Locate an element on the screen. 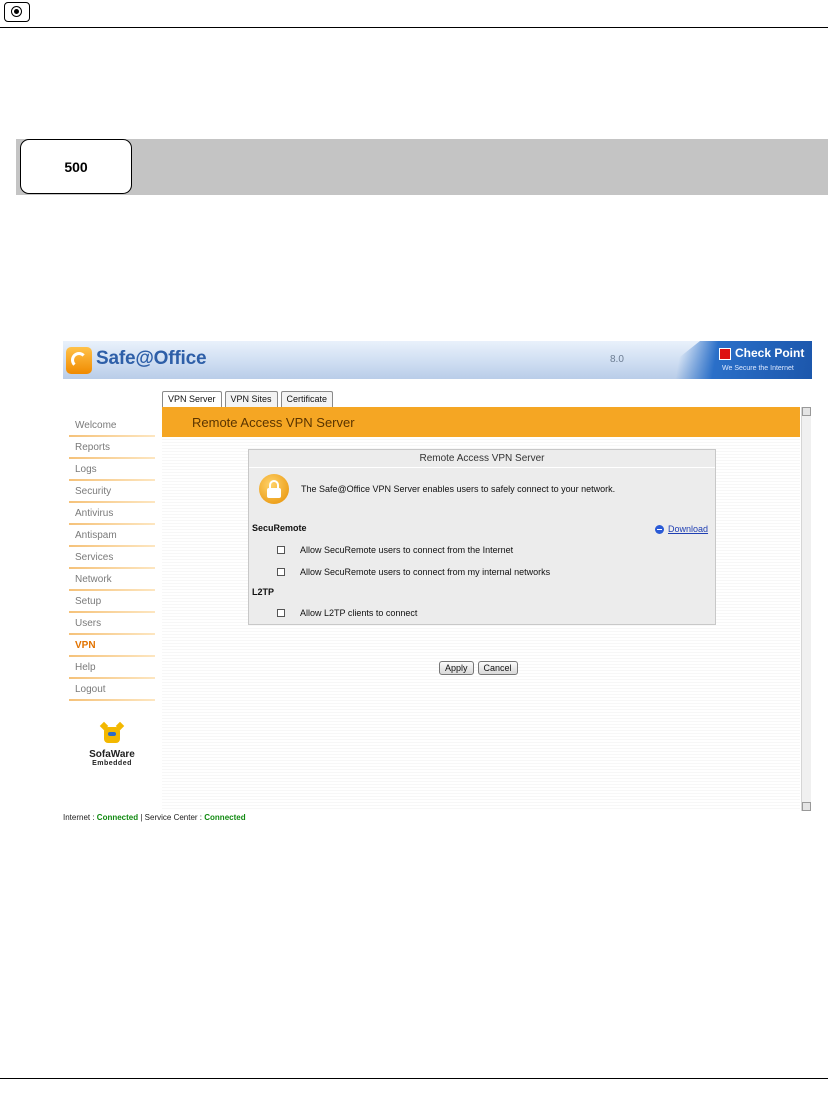  action-buttons: Apply Cancel is located at coordinates (478, 668).